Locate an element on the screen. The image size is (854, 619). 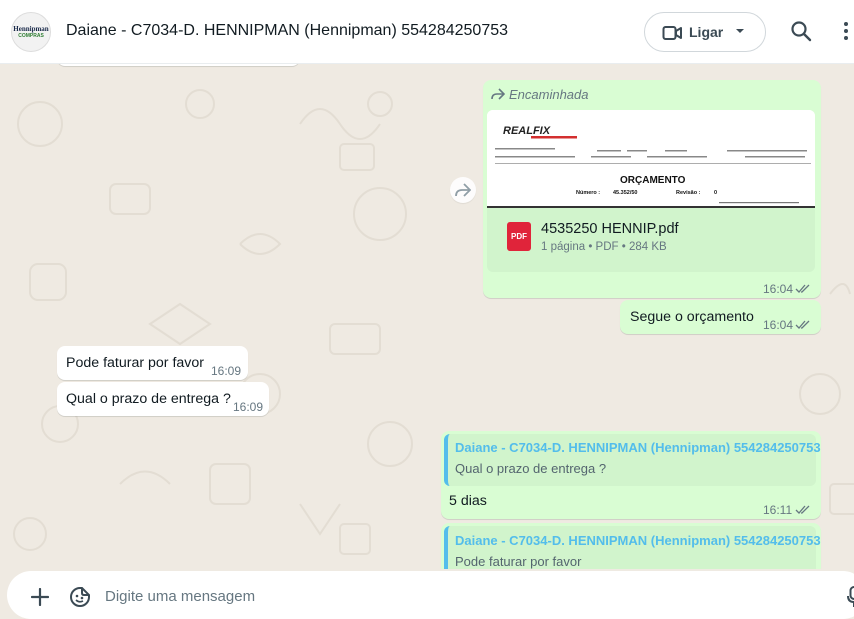
chevron-down-icon is located at coordinates (740, 31).